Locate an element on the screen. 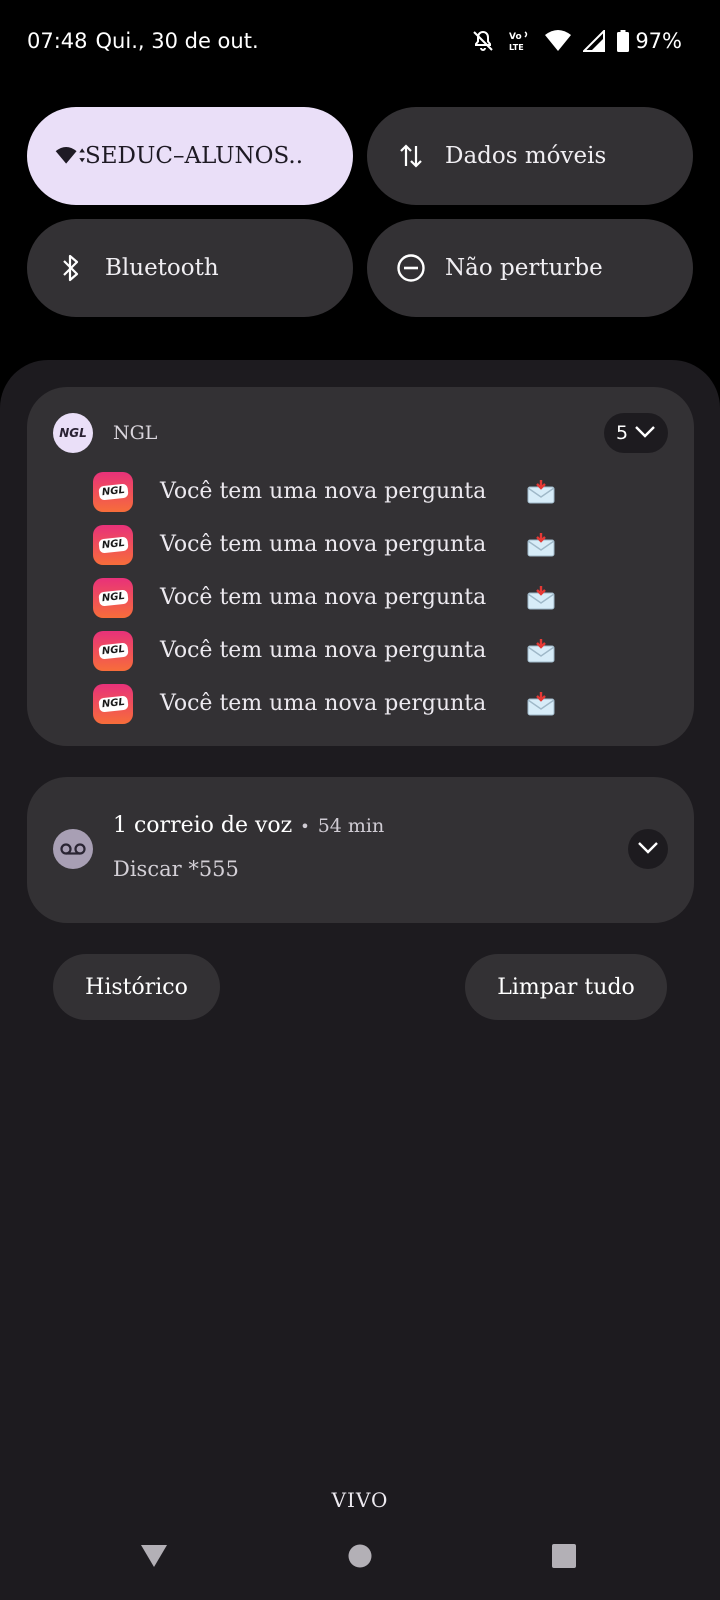  voicemail-title-row: 1 correio de voz • 54 min is located at coordinates (248, 825).